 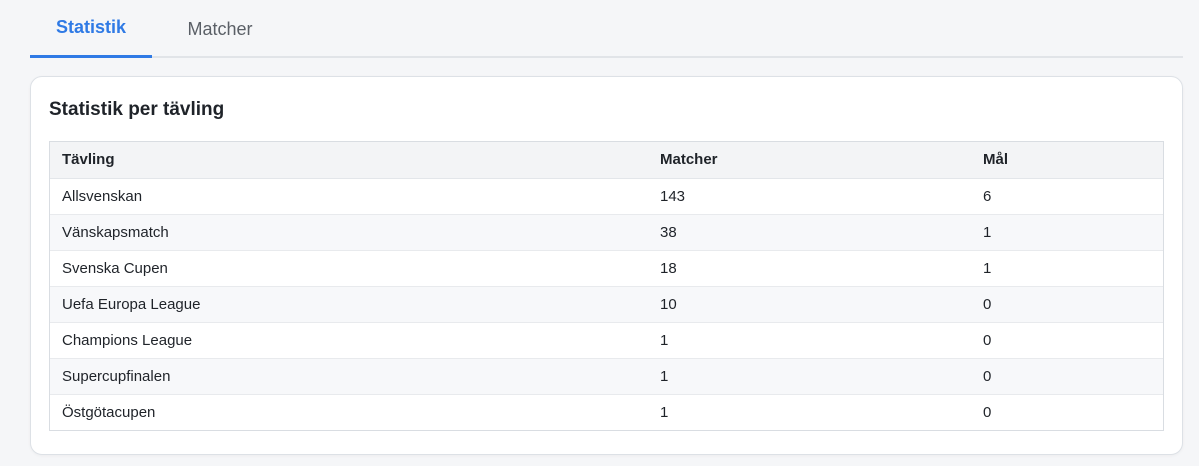 I want to click on header-mal: Mål, so click(x=1067, y=160).